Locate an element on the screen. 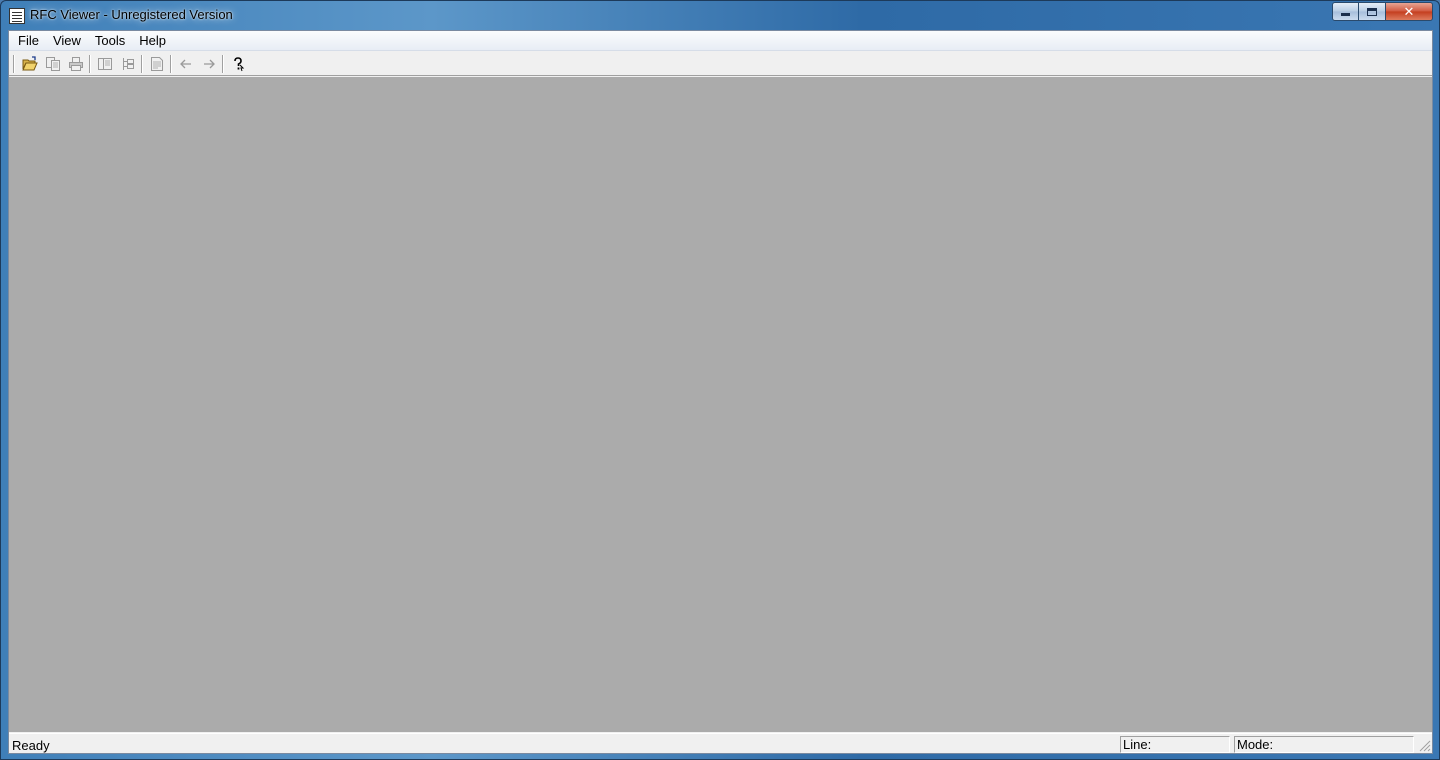  forward-arrow-icon is located at coordinates (209, 63).